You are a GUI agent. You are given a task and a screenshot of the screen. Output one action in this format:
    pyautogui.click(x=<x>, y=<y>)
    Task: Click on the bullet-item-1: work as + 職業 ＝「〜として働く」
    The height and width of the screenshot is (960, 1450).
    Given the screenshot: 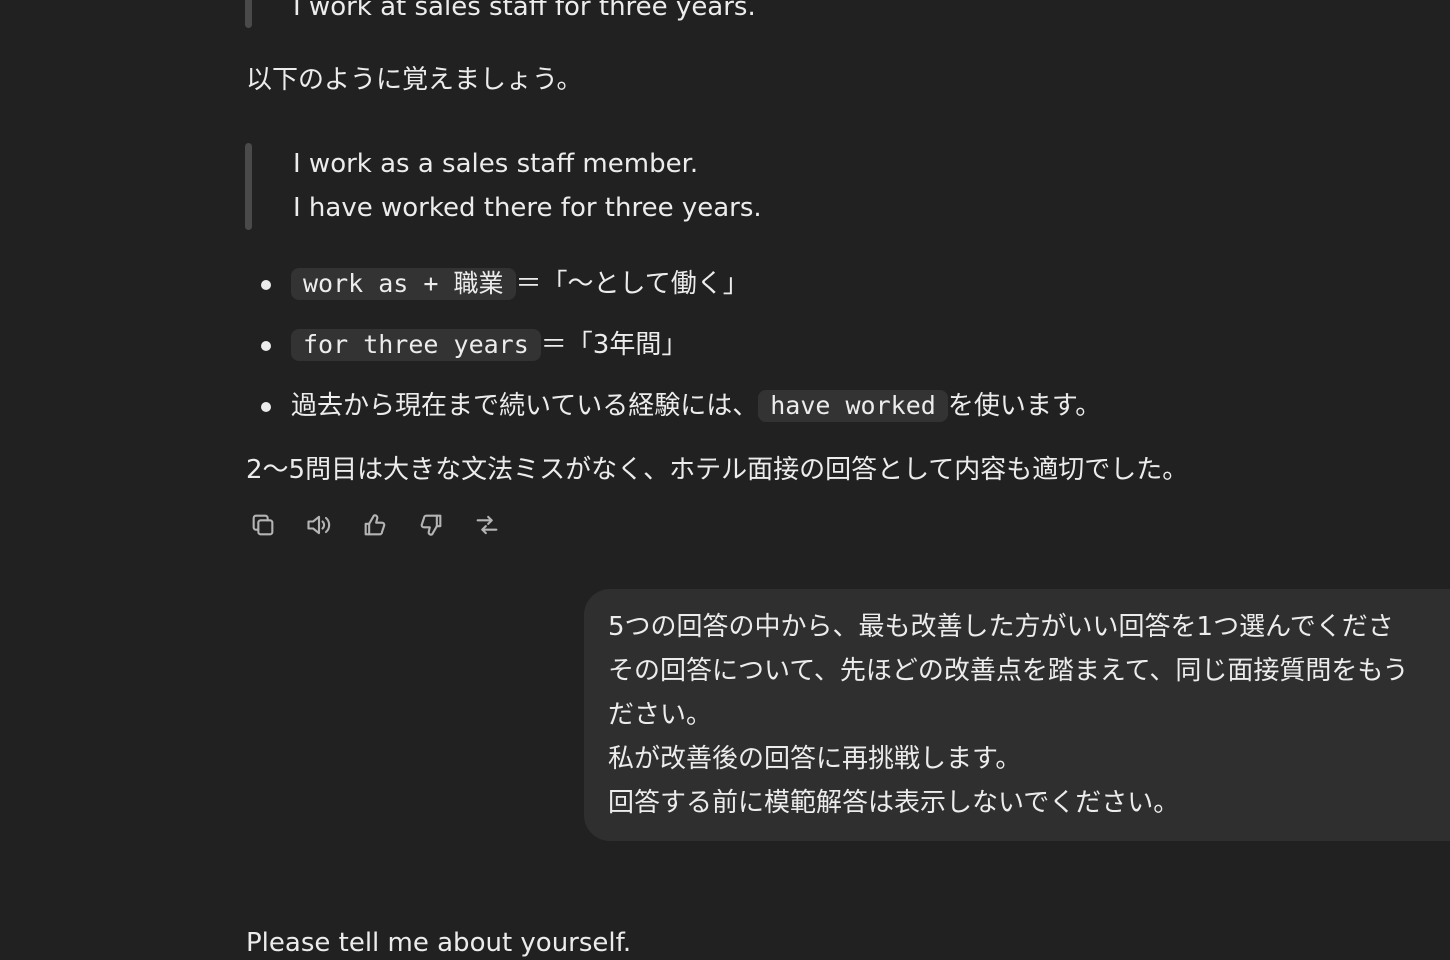 What is the action you would take?
    pyautogui.click(x=520, y=284)
    